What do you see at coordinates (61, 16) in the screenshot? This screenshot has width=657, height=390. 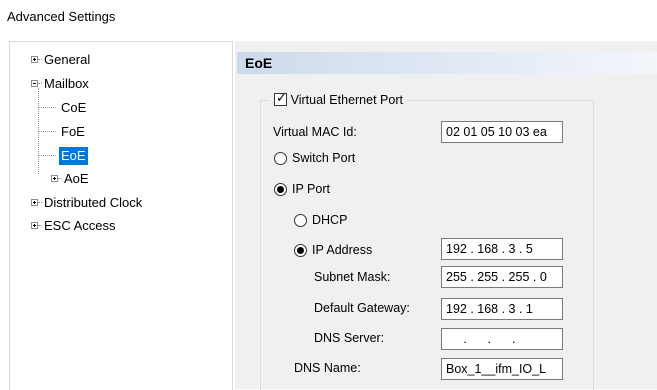 I see `window-title: Advanced Settings` at bounding box center [61, 16].